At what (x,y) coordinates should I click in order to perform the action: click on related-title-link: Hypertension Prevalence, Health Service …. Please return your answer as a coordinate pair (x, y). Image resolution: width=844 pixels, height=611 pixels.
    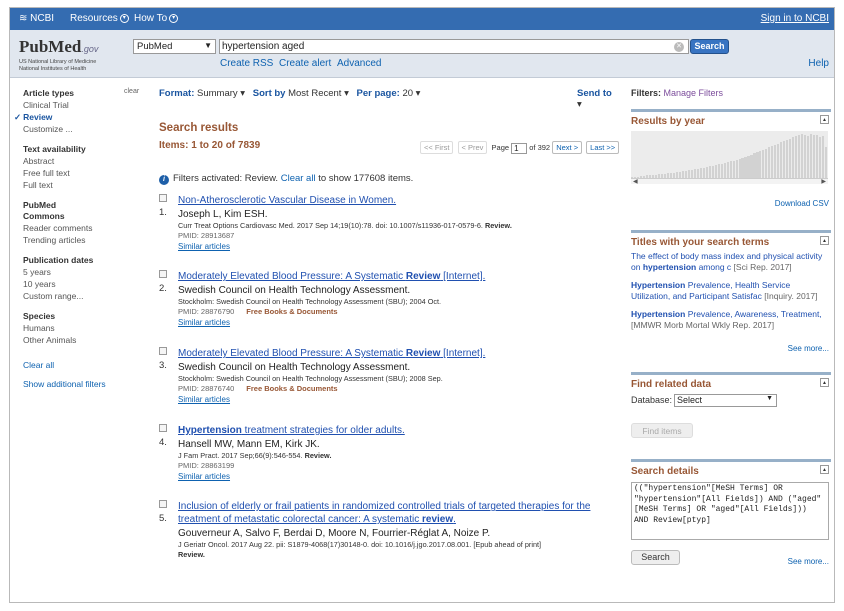
    Looking at the image, I should click on (731, 291).